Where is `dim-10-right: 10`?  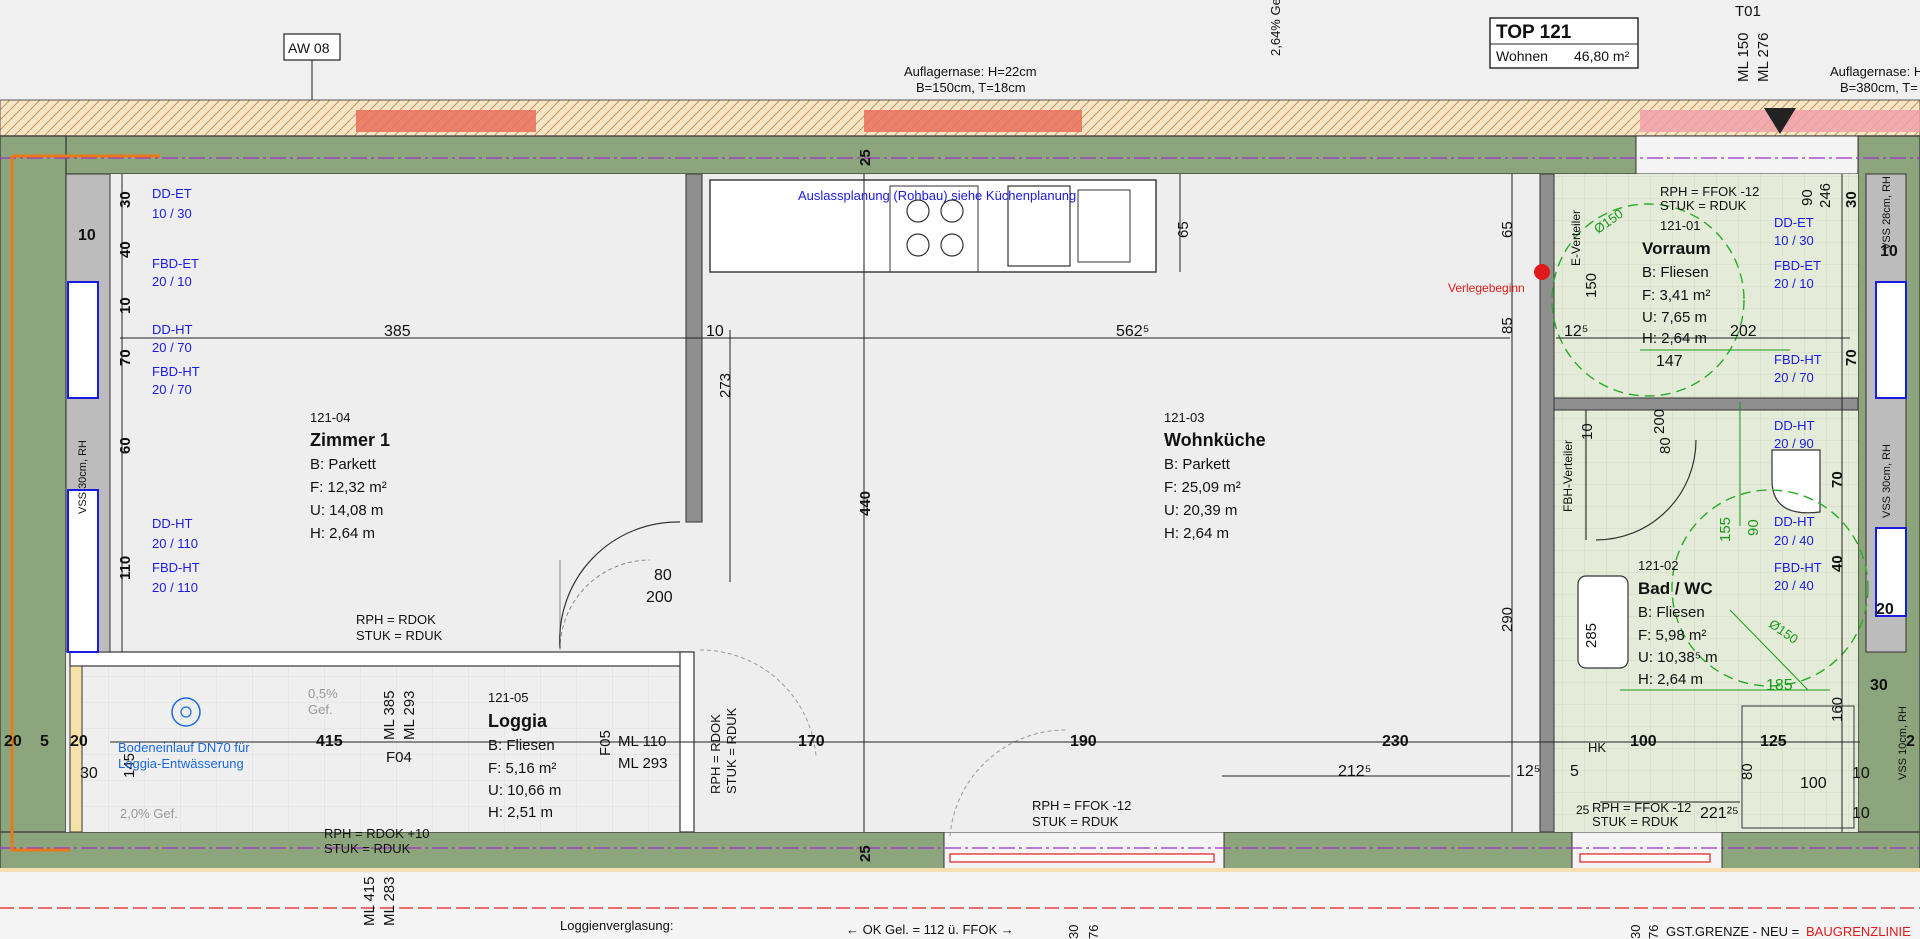
dim-10-right: 10 is located at coordinates (1889, 251).